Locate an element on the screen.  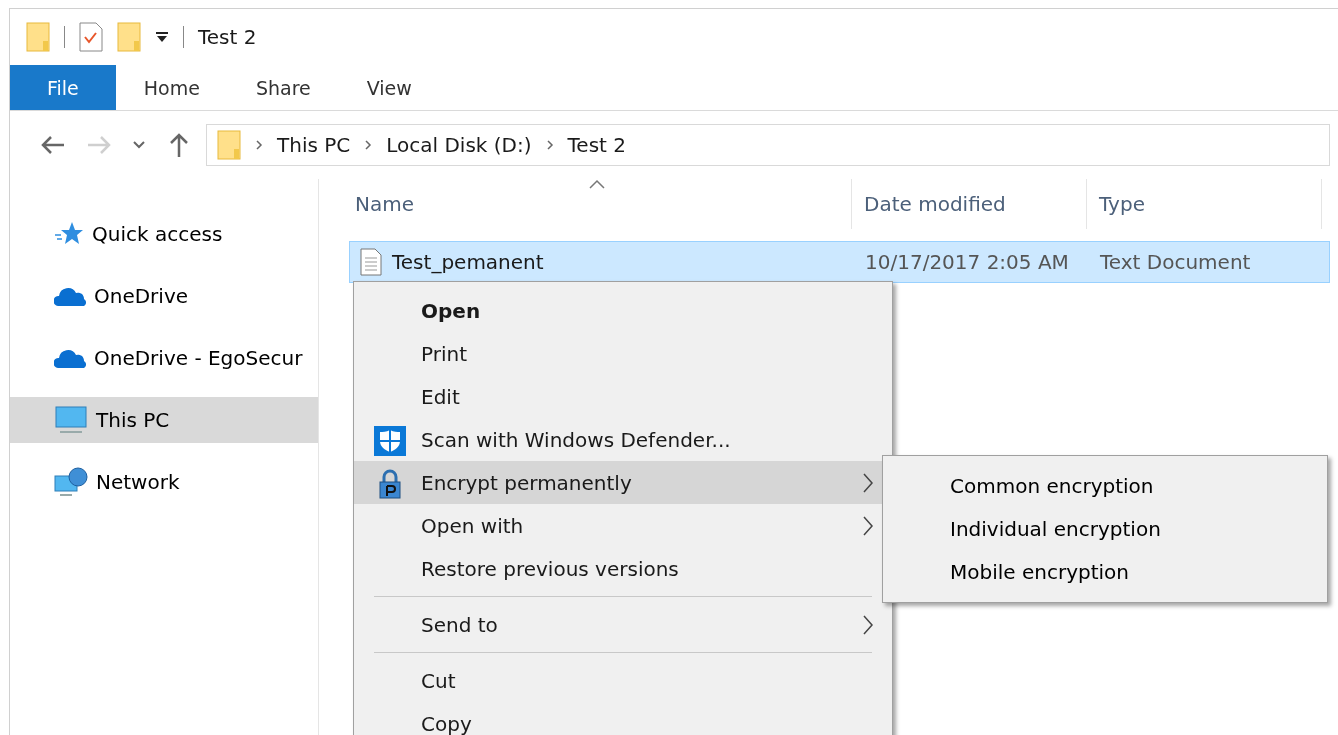
column-header: Type is located at coordinates (1204, 204).